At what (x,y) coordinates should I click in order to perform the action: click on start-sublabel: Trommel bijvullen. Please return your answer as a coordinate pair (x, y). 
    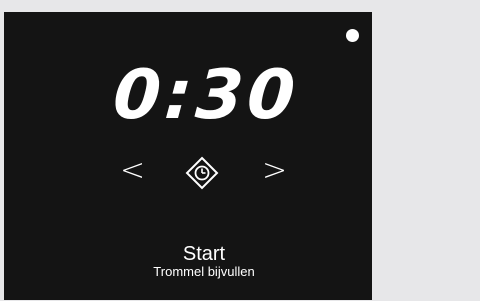
    Looking at the image, I should click on (204, 271).